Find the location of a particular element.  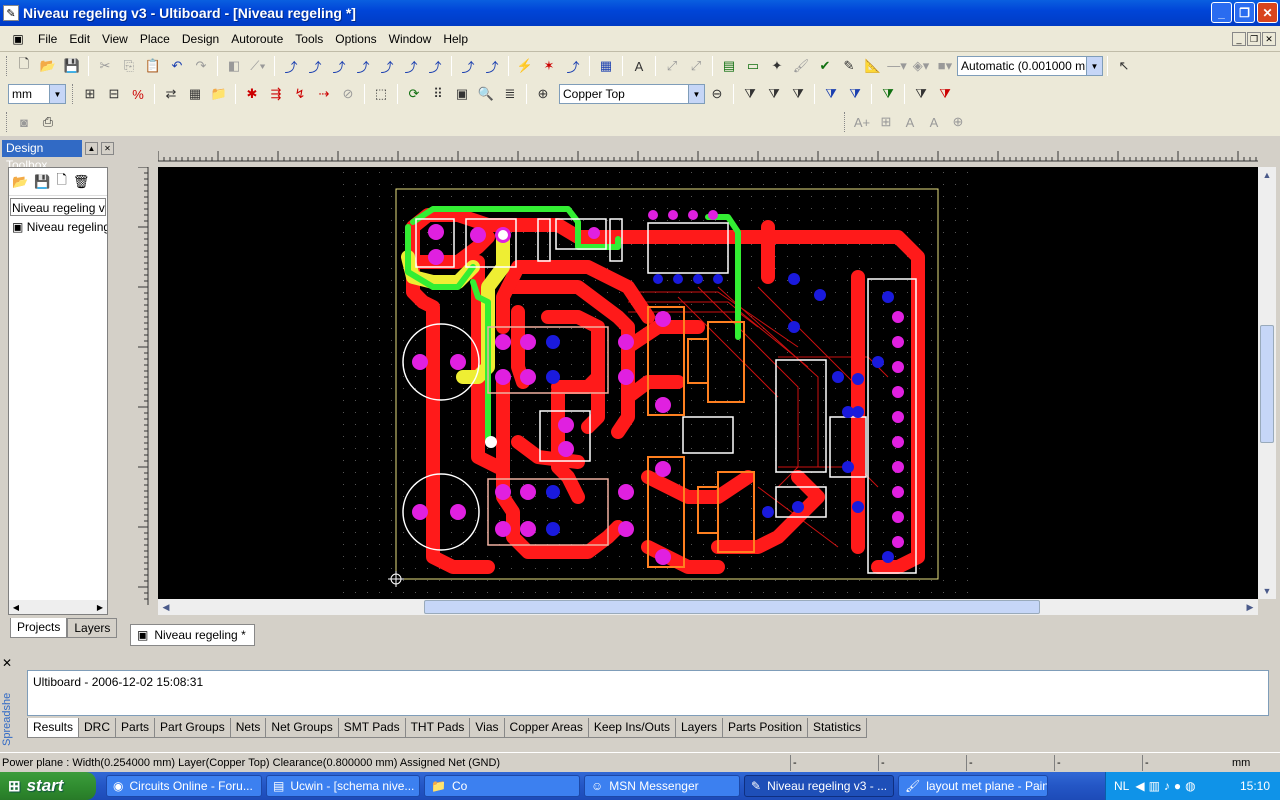

place-icon: ◧ is located at coordinates (234, 66).